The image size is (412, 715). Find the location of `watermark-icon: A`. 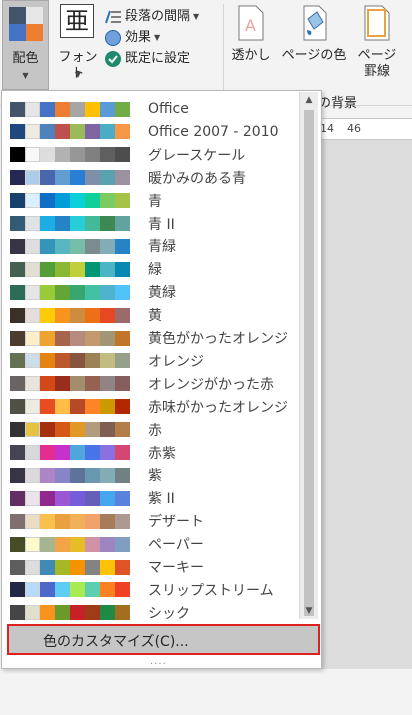

watermark-icon: A is located at coordinates (251, 23).